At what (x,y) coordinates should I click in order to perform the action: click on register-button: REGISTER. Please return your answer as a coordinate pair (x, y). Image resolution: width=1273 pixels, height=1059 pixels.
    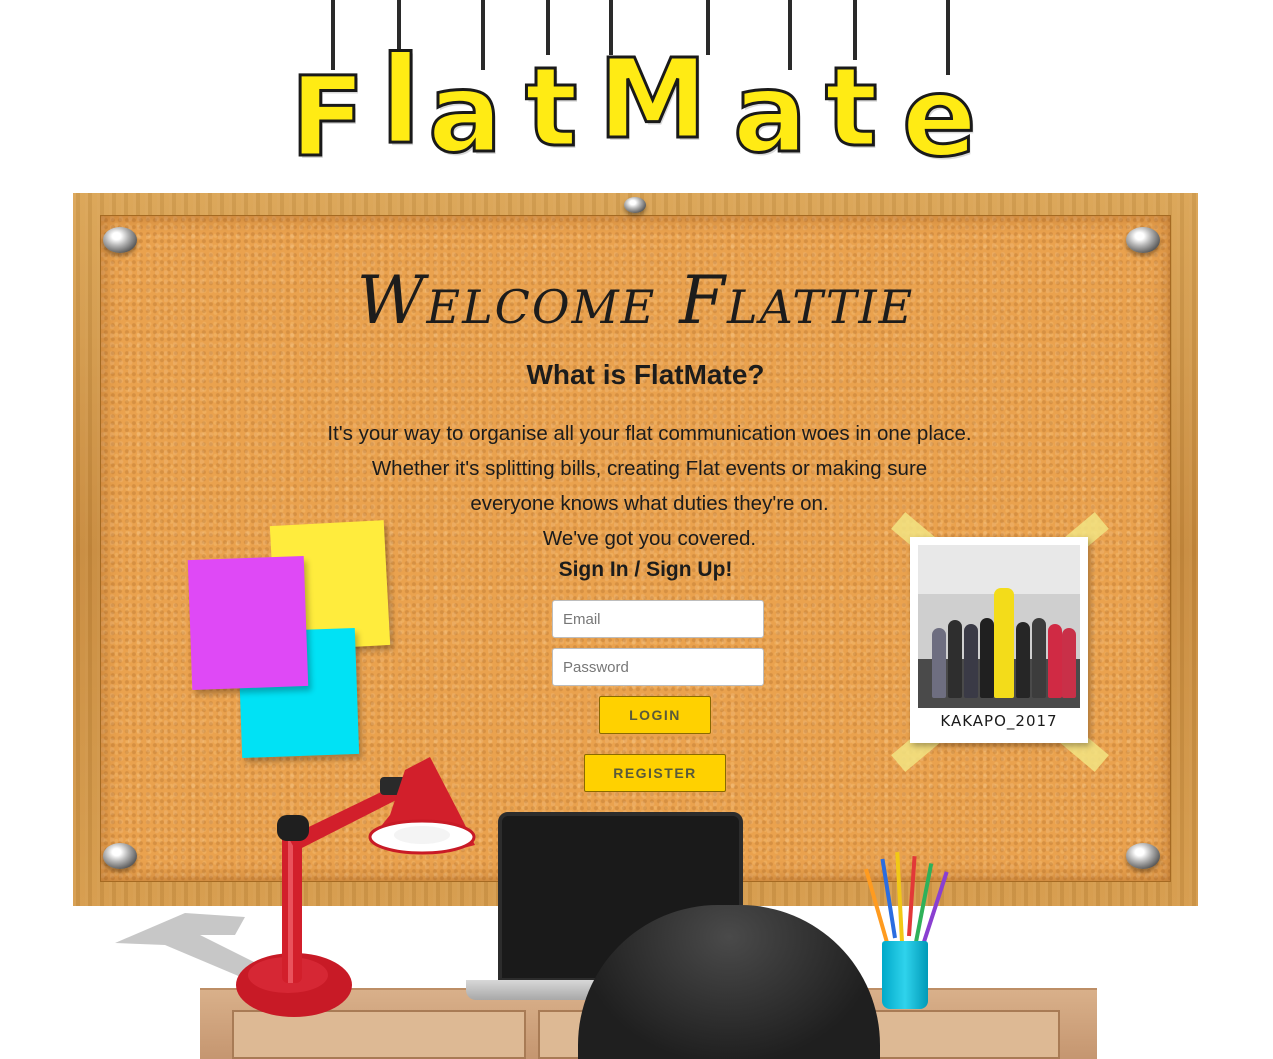
    Looking at the image, I should click on (655, 773).